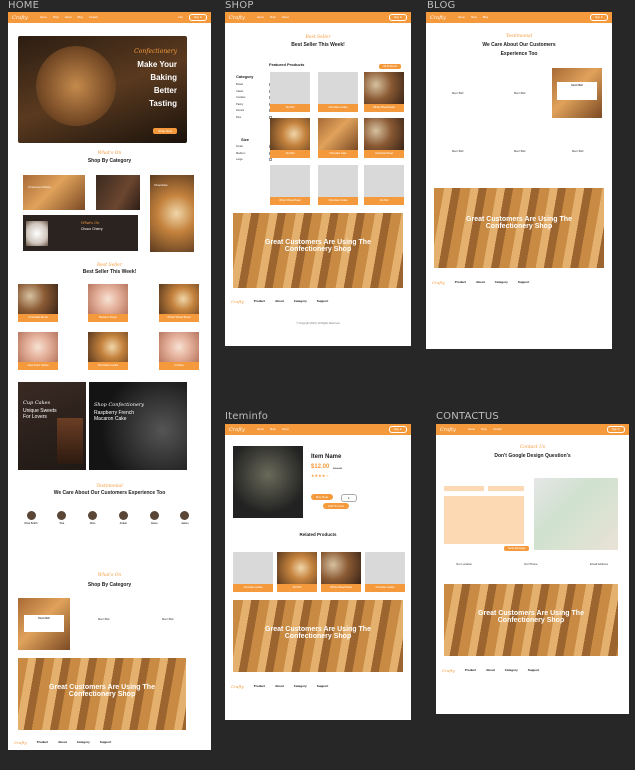  Describe the element at coordinates (254, 97) in the screenshot. I see `shop-category-item: Cookies` at that location.